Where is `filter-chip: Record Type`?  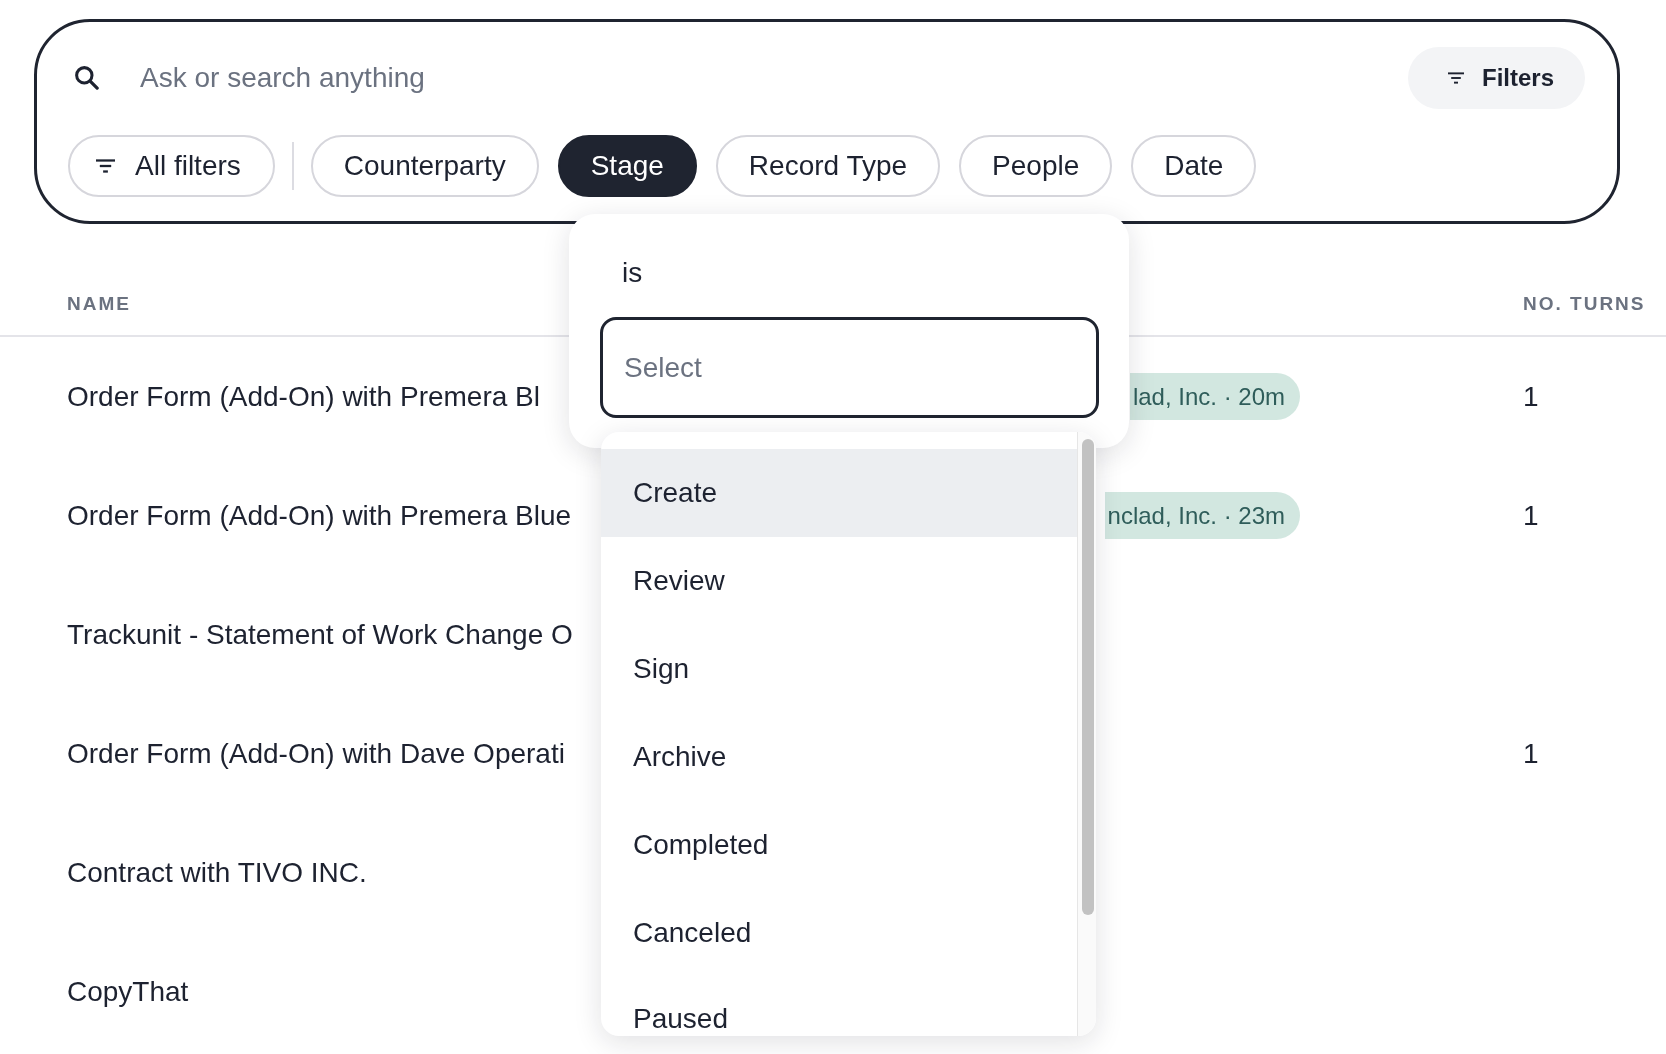
filter-chip: Record Type is located at coordinates (828, 166).